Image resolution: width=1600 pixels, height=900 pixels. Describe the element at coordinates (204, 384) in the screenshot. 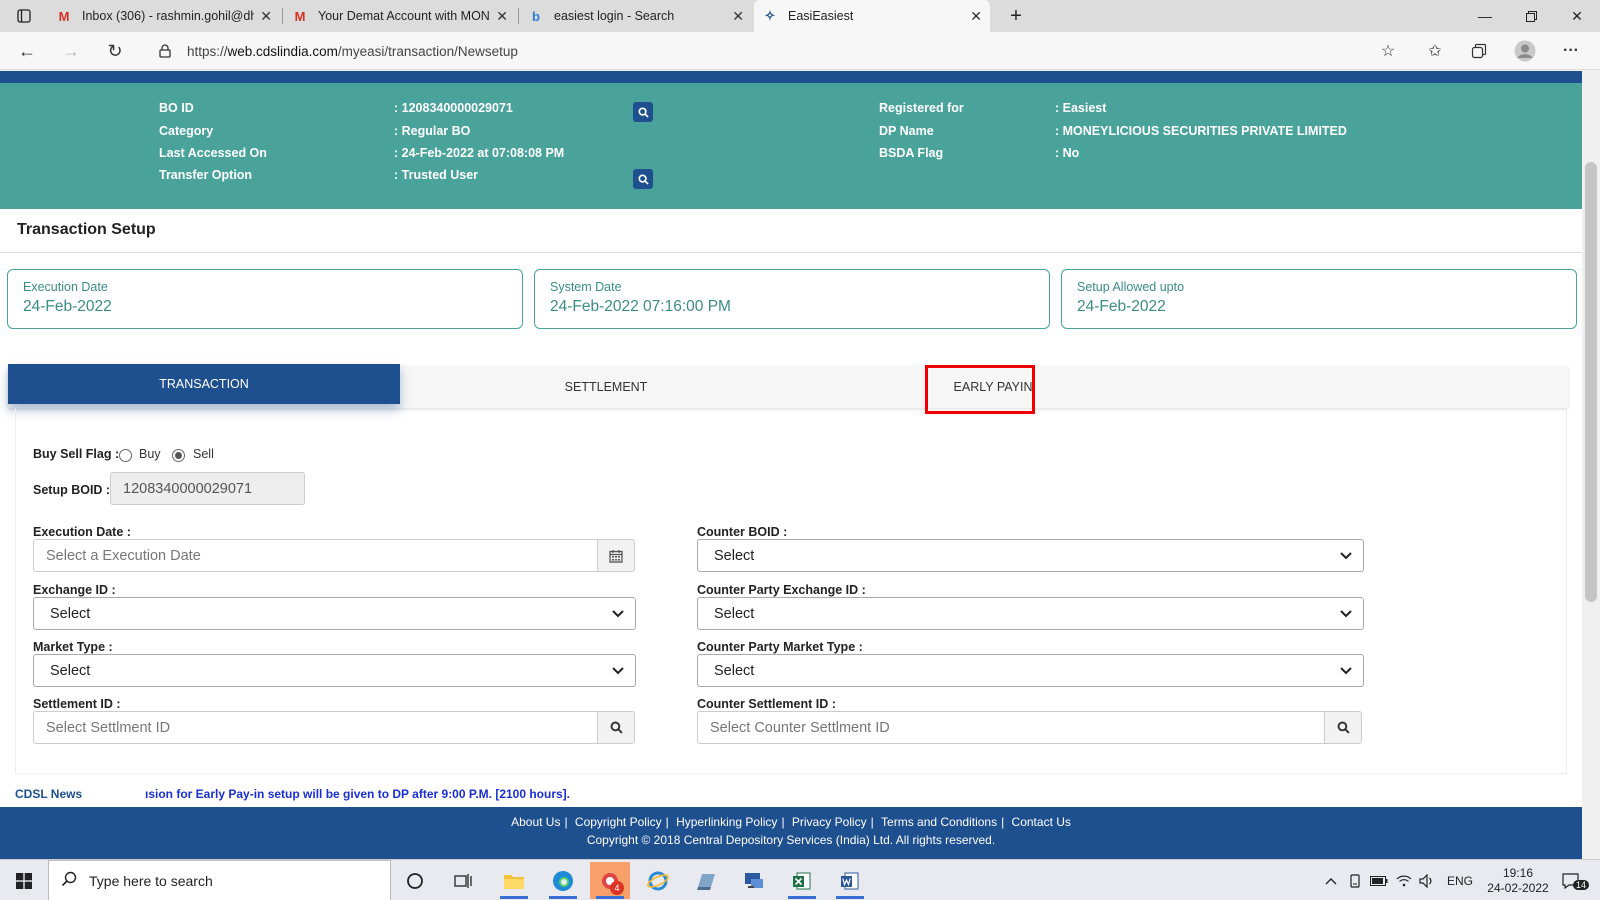

I see `tab-transaction: TRANSACTION` at that location.